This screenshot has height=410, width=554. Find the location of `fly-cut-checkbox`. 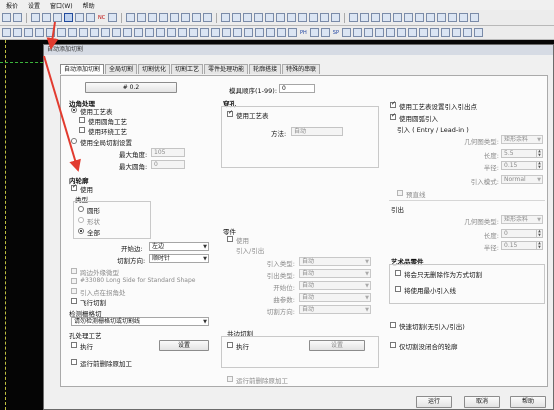

fly-cut-checkbox is located at coordinates (74, 301).